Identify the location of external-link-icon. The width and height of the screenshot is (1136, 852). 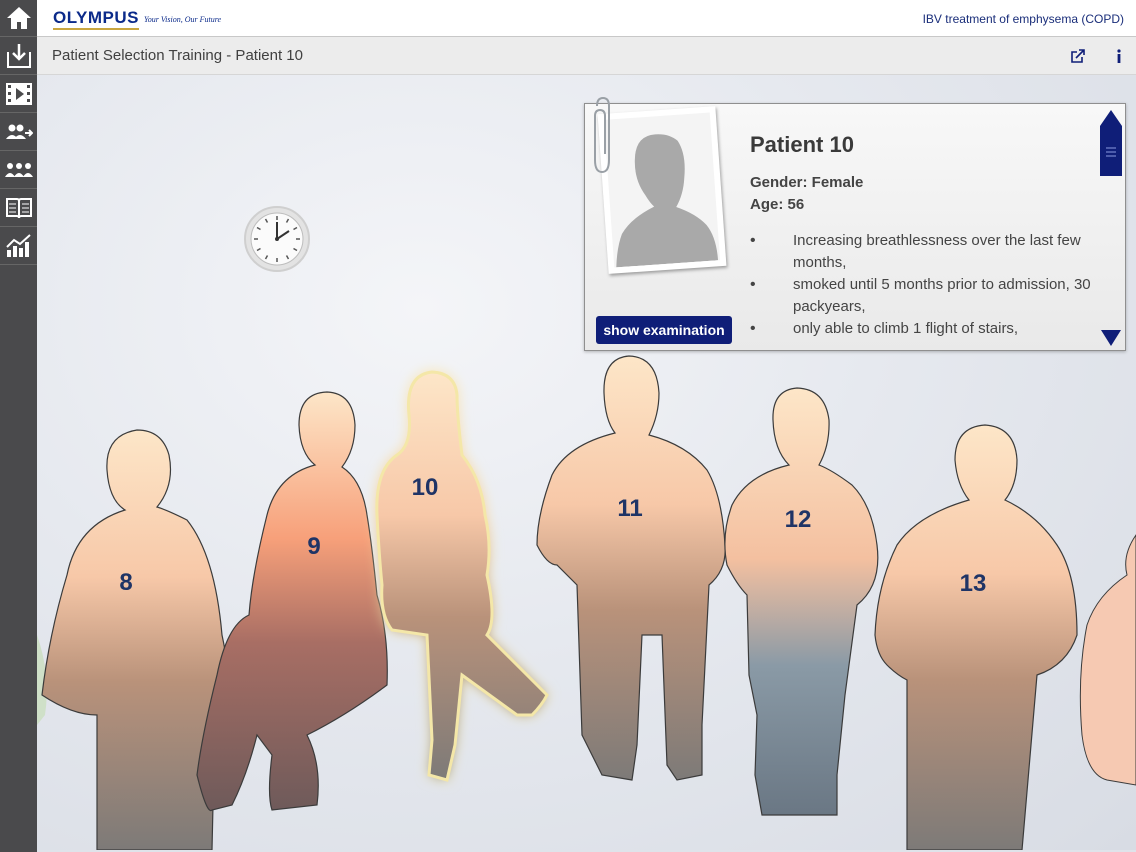
(1078, 56).